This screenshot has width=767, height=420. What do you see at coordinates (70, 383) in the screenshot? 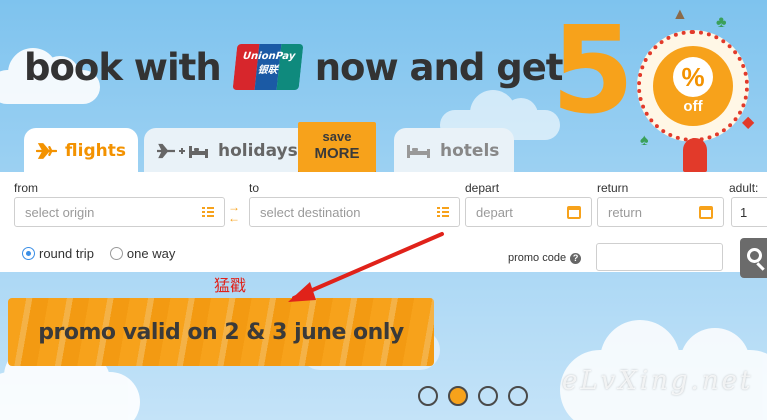
I see `cloud` at bounding box center [70, 383].